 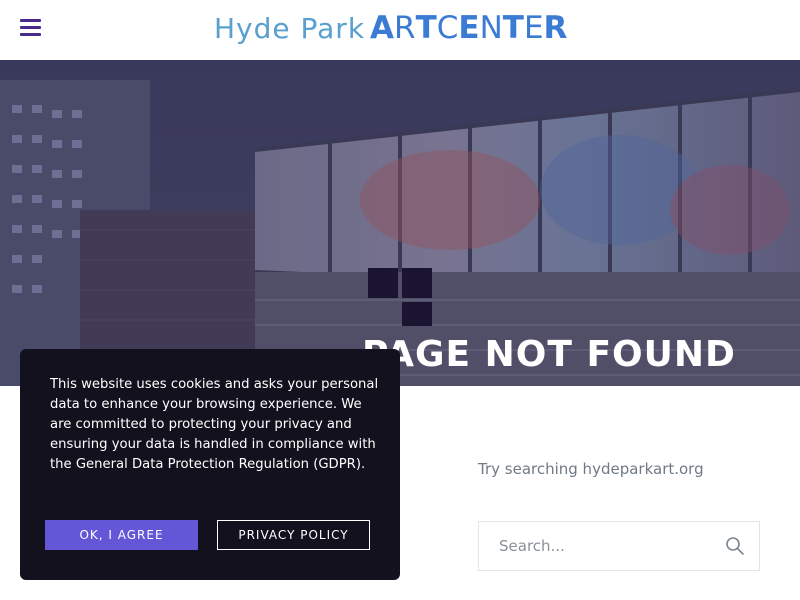 I want to click on site-logo: Hyde Park ARTCENTER, so click(x=390, y=30).